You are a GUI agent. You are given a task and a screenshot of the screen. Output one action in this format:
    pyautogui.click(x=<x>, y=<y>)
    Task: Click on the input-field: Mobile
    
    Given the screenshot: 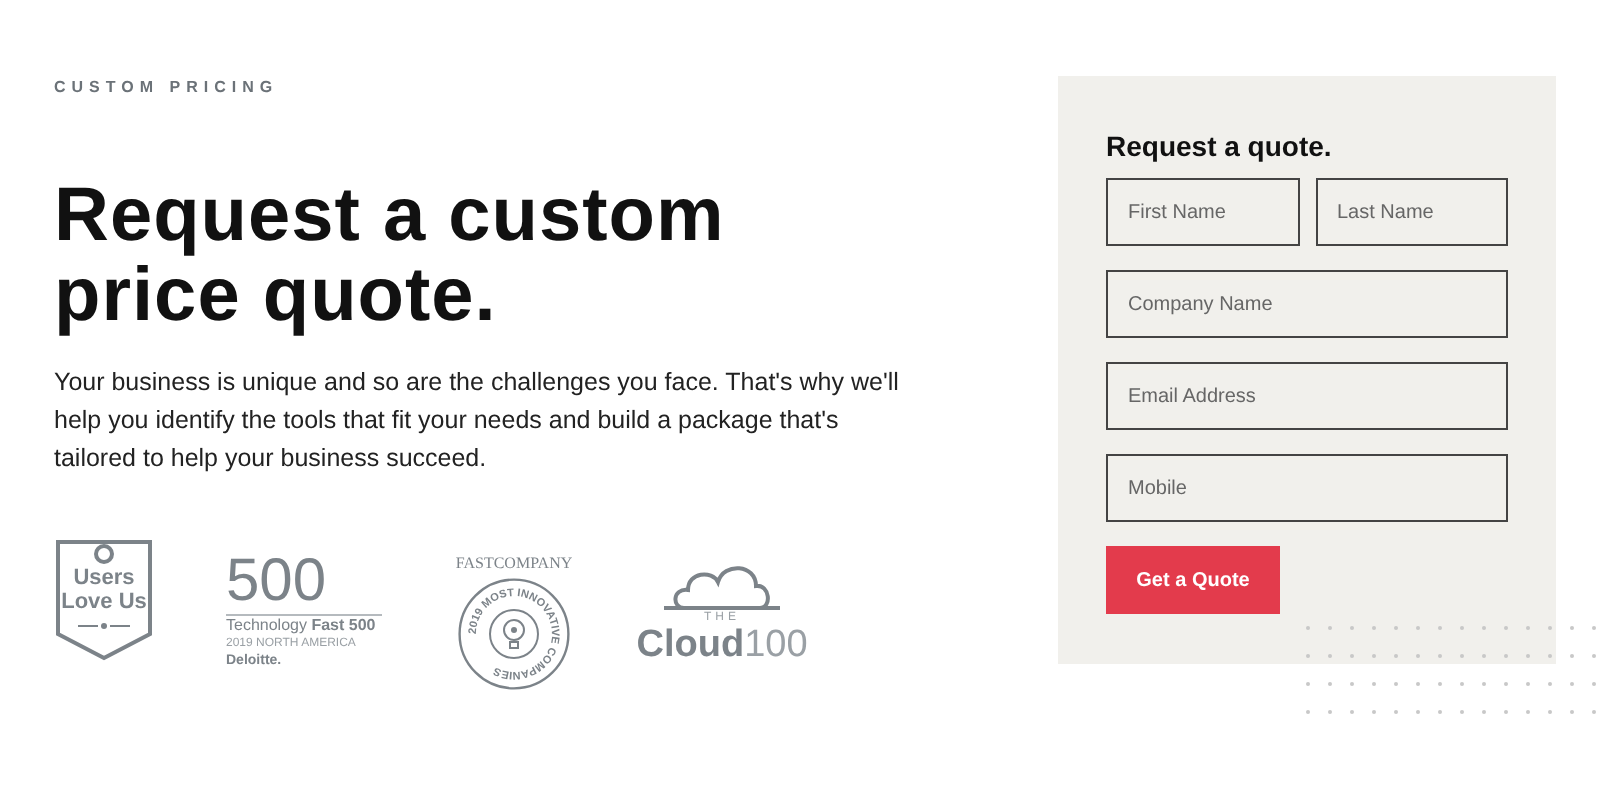 What is the action you would take?
    pyautogui.click(x=1307, y=488)
    